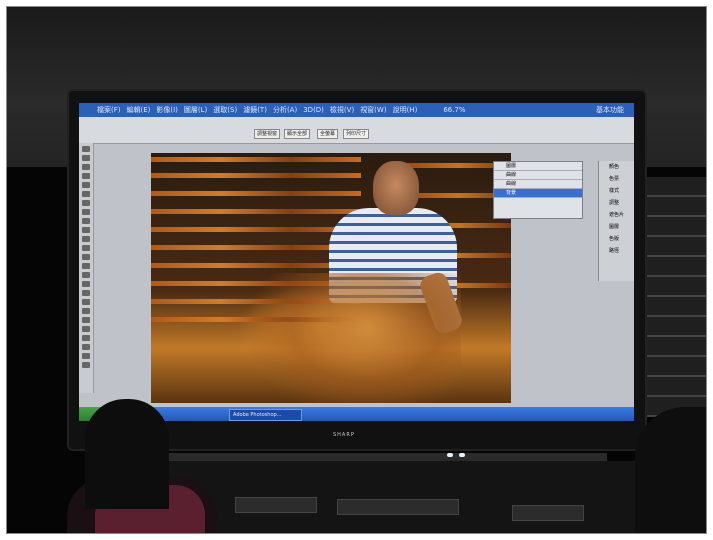 This screenshot has width=713, height=540. What do you see at coordinates (225, 110) in the screenshot?
I see `menu-item: 選取(S)` at bounding box center [225, 110].